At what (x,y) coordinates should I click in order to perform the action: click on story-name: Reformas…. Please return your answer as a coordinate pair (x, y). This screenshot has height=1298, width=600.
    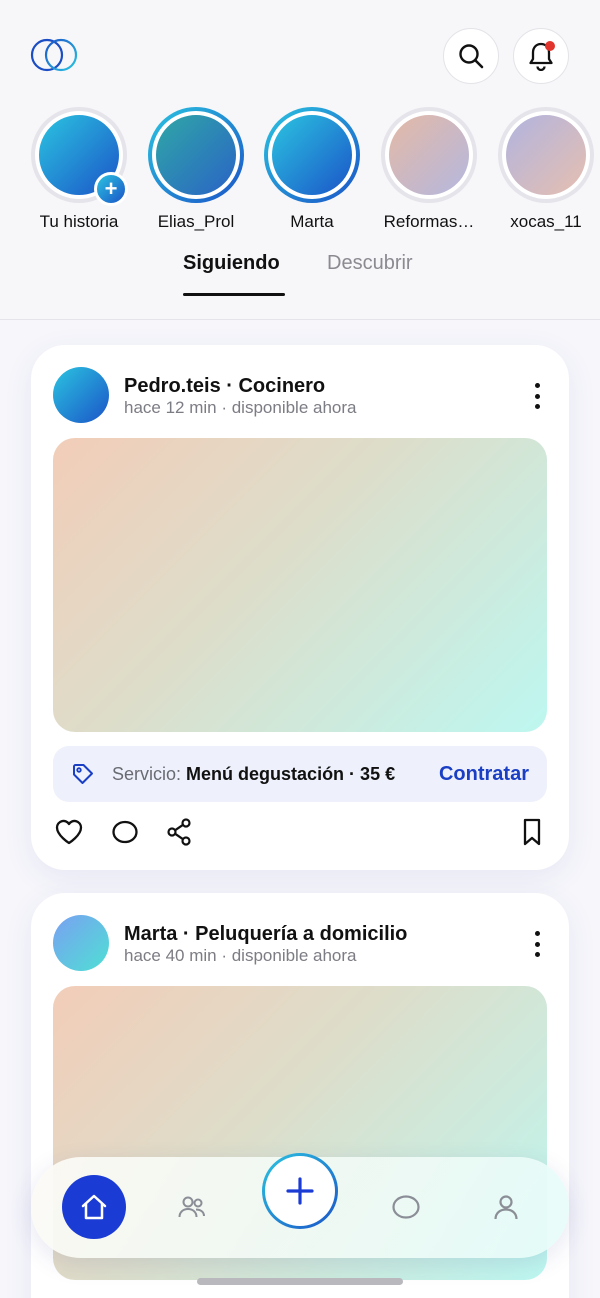
    Looking at the image, I should click on (429, 221).